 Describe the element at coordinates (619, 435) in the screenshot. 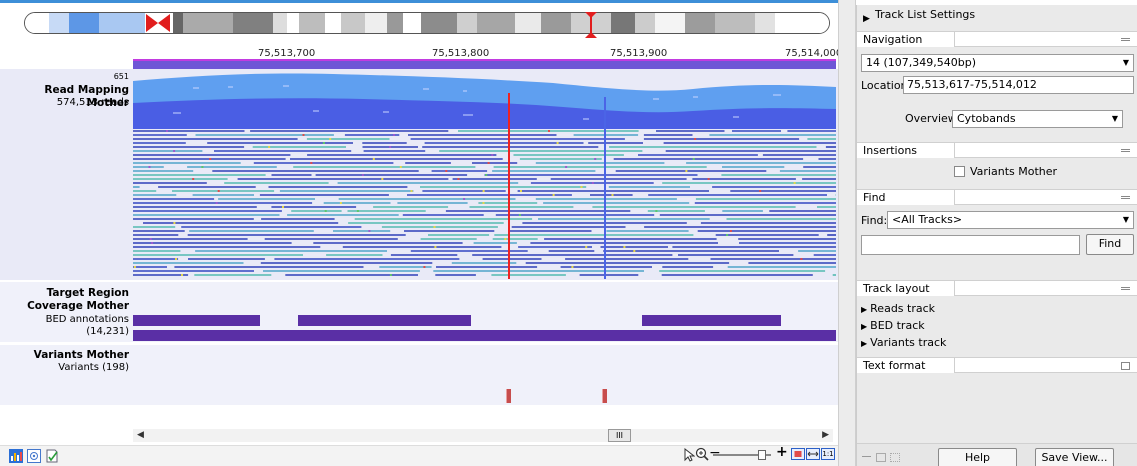

I see `scroll-thumb: III` at that location.